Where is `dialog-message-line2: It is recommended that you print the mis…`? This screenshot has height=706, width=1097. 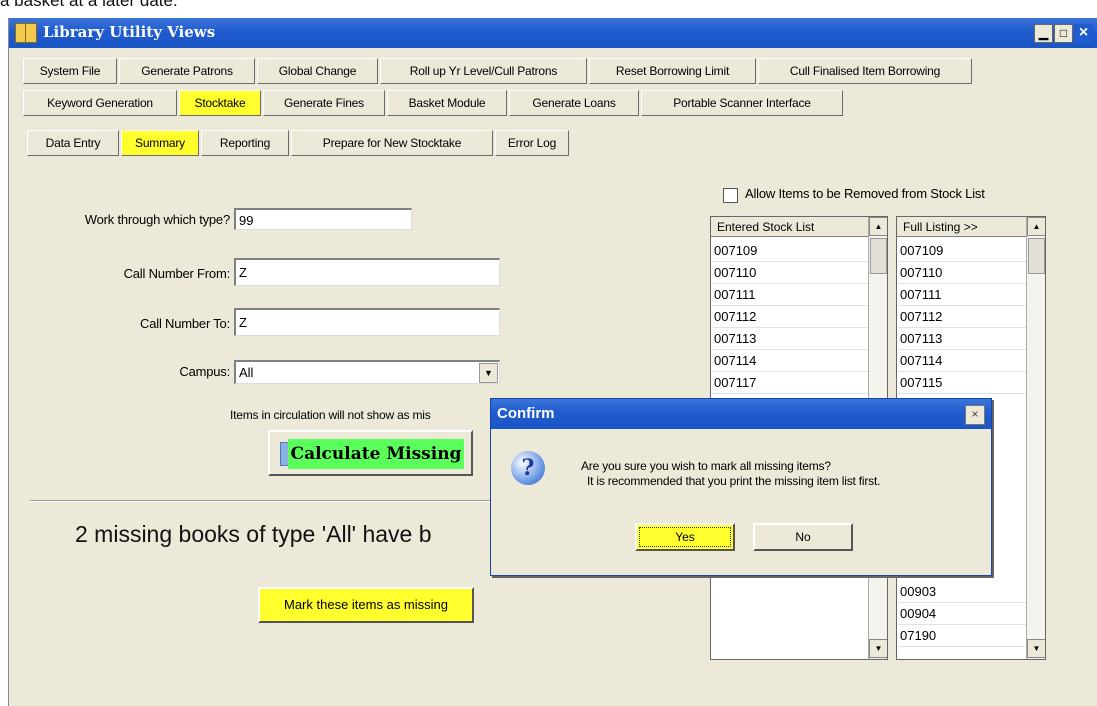 dialog-message-line2: It is recommended that you print the mis… is located at coordinates (734, 481).